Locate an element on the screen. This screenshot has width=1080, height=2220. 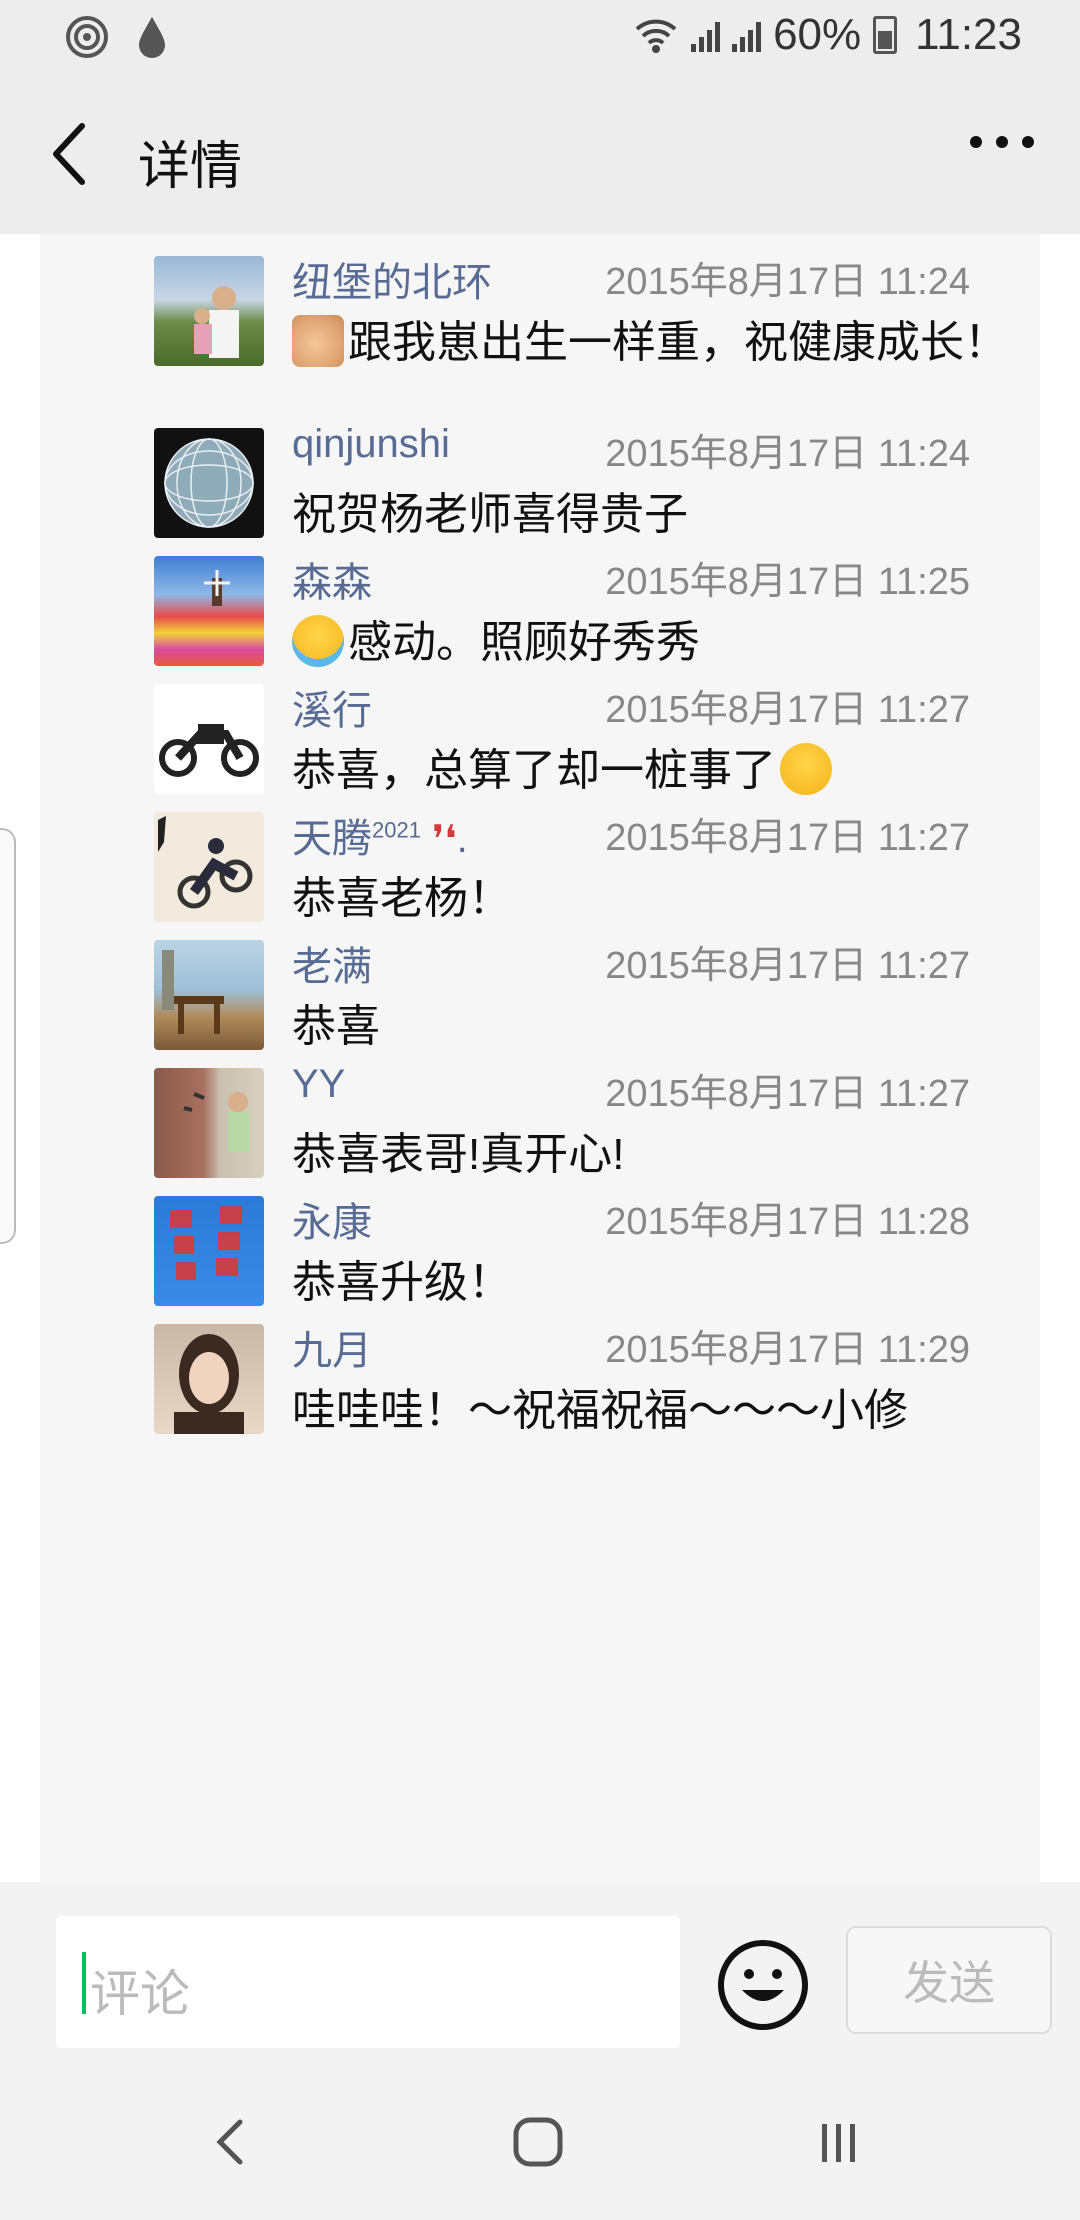
nav-recents-icon is located at coordinates (839, 2143).